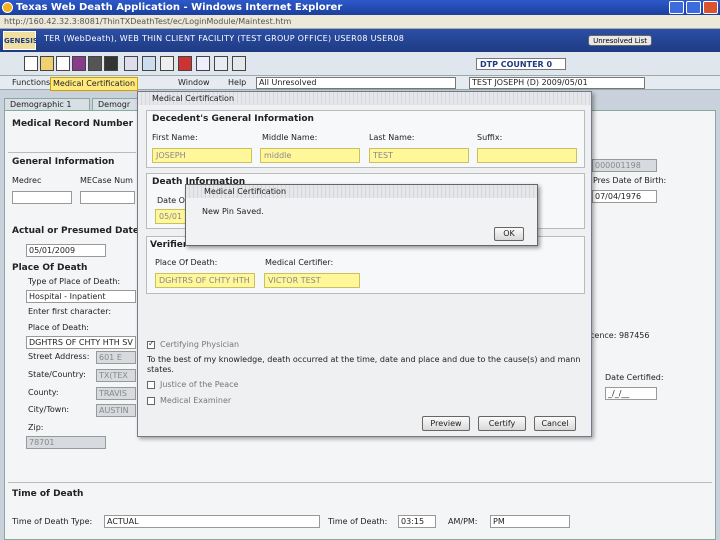  I want to click on last-name-input: TEST, so click(419, 155).